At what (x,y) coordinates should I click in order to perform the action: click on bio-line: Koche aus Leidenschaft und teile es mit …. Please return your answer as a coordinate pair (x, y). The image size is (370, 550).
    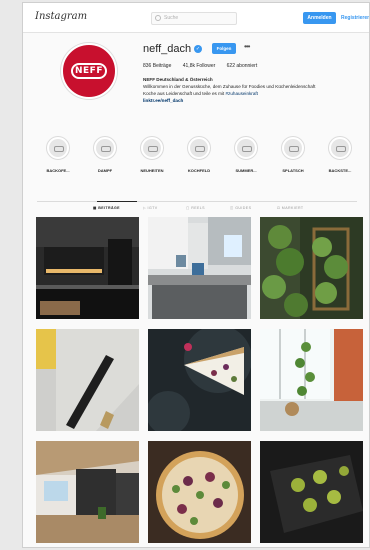
    Looking at the image, I should click on (253, 93).